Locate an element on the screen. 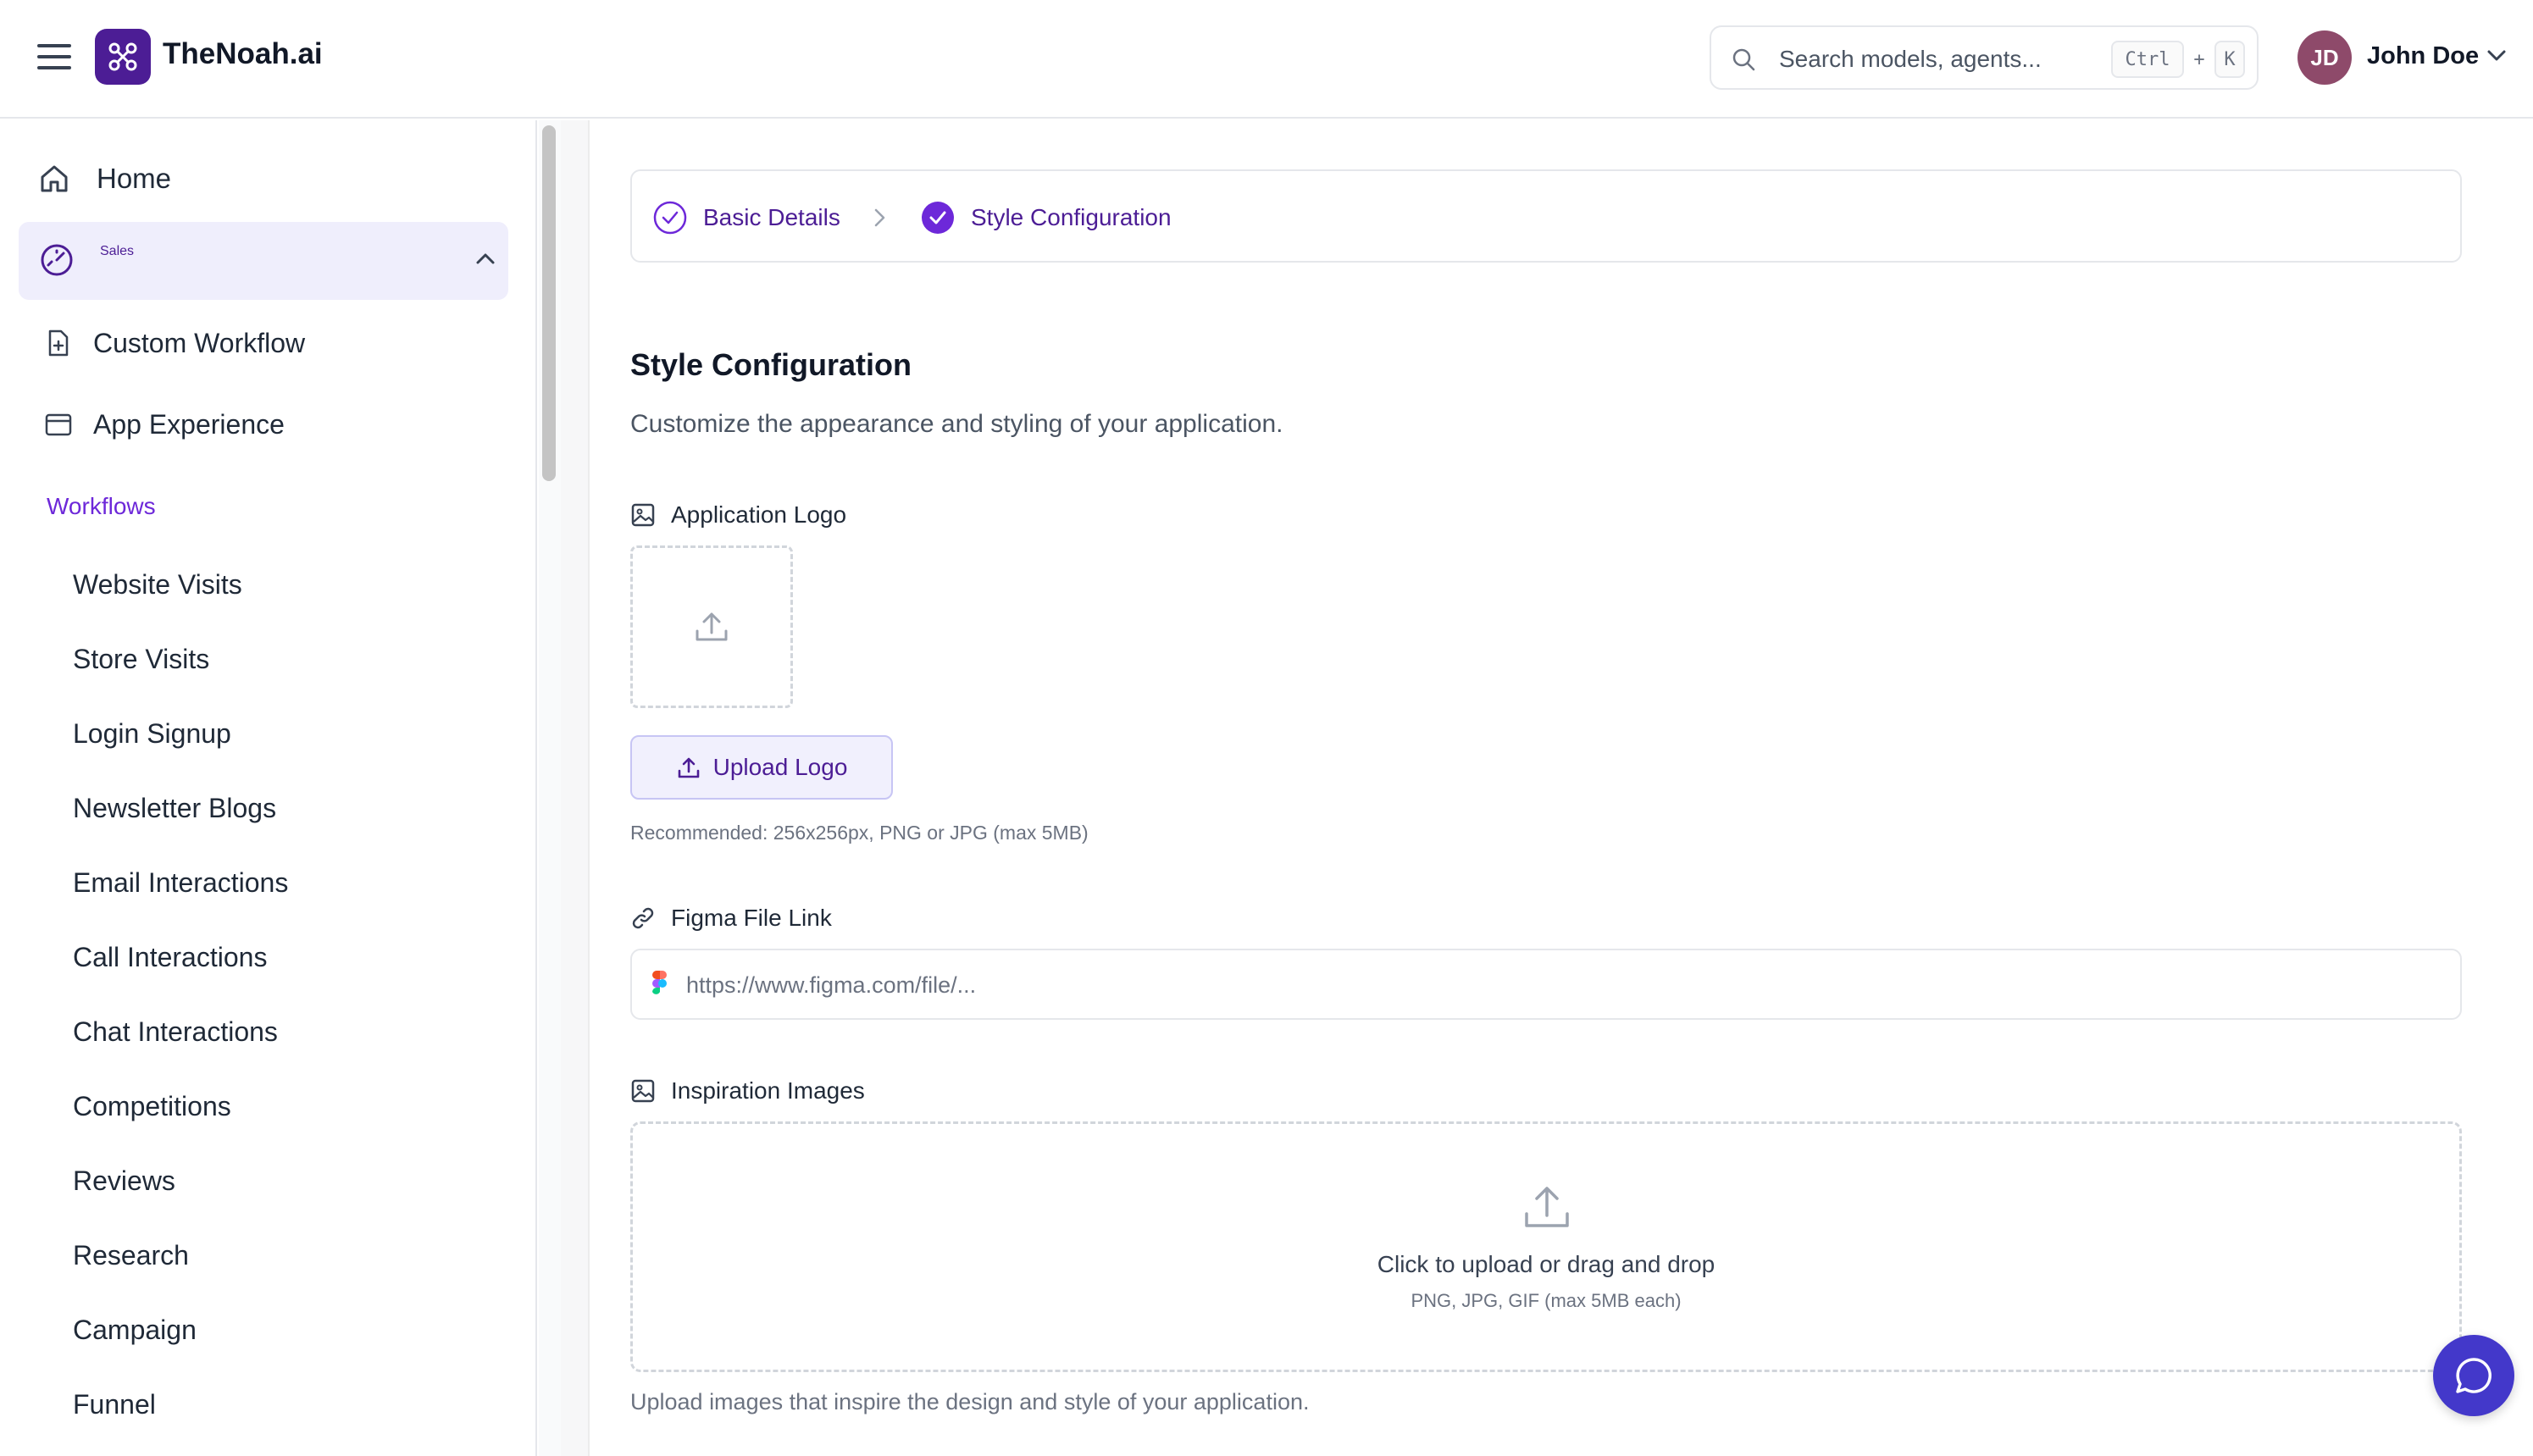  chat-button is located at coordinates (2473, 1376).